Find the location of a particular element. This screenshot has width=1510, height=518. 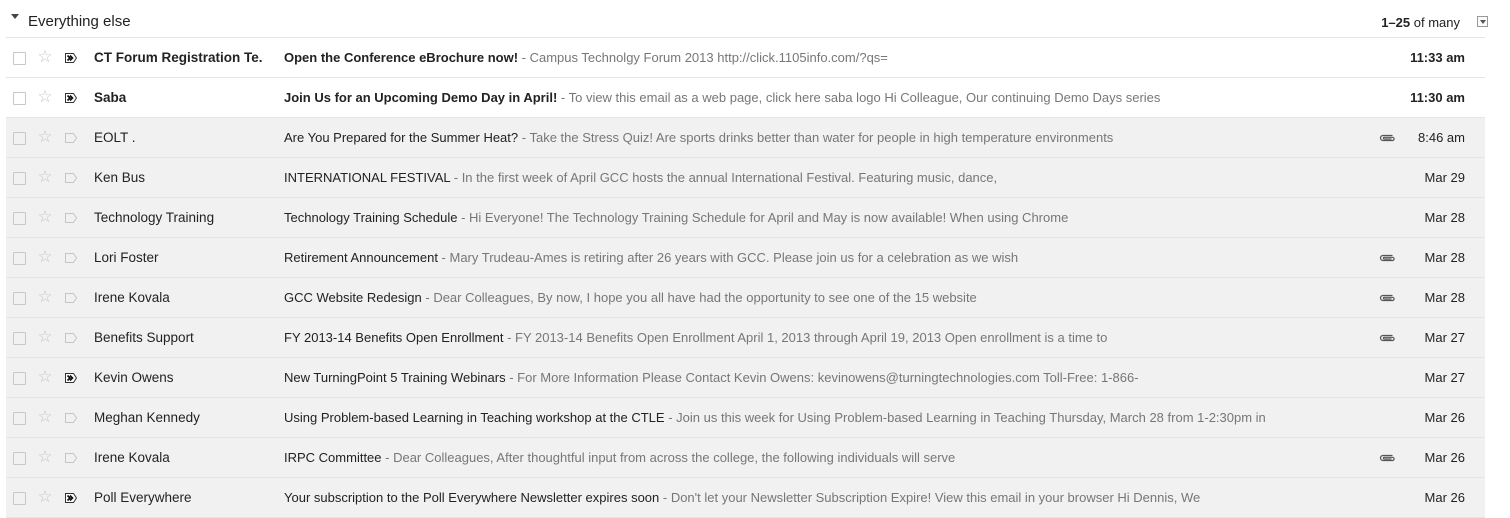

sender-name: Ken Bus is located at coordinates (120, 177).